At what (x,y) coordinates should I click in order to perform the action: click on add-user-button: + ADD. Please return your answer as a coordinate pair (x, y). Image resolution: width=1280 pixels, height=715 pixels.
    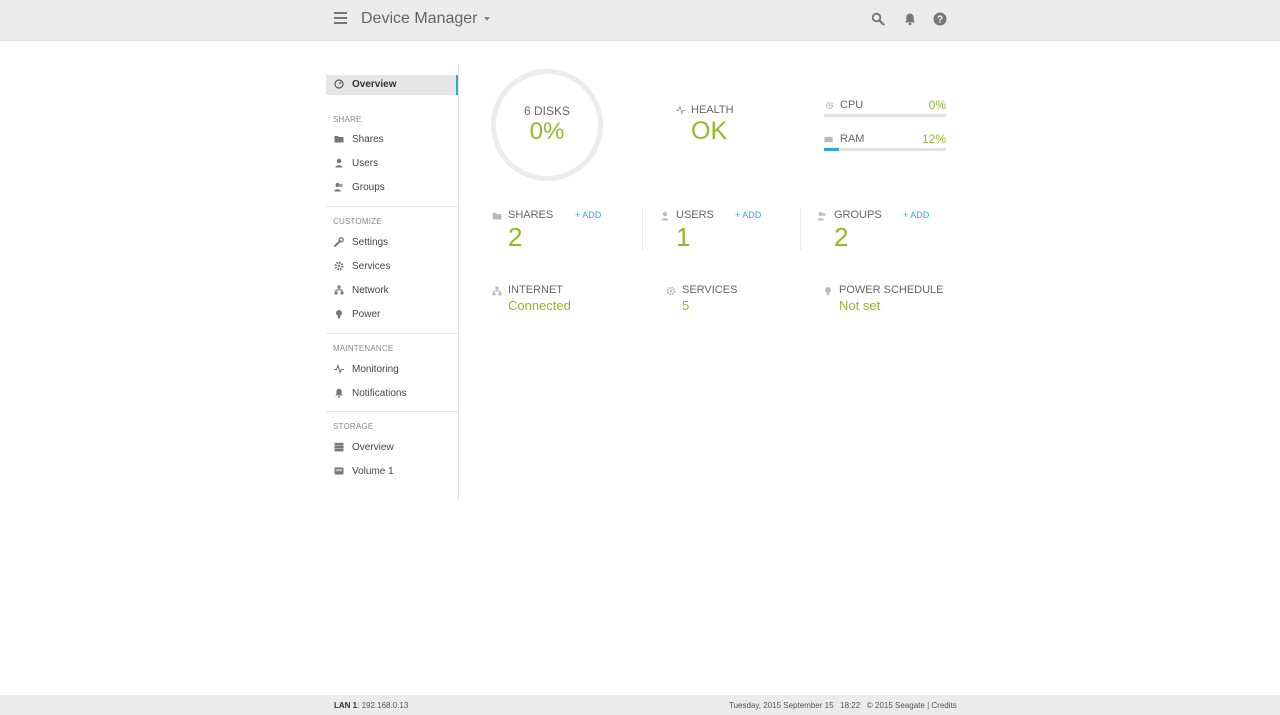
    Looking at the image, I should click on (748, 215).